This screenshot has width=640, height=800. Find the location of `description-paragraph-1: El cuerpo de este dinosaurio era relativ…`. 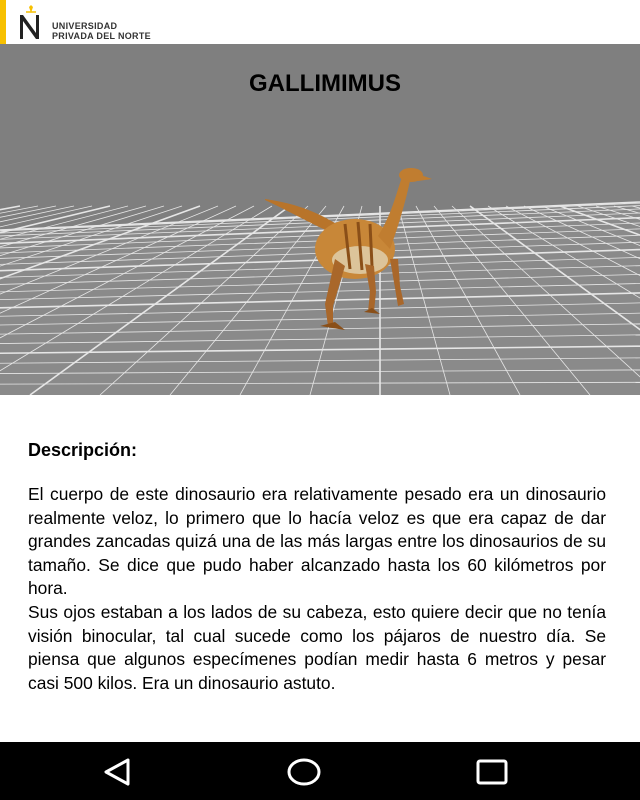

description-paragraph-1: El cuerpo de este dinosaurio era relativ… is located at coordinates (317, 541).